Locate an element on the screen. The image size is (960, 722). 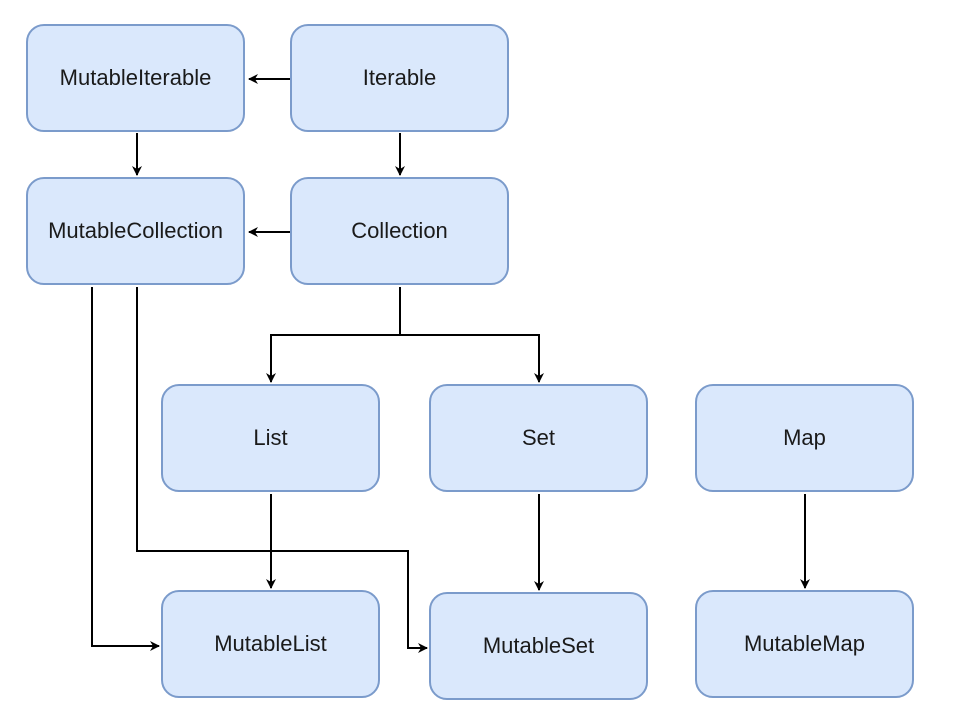
node-map: Map is located at coordinates (804, 438).